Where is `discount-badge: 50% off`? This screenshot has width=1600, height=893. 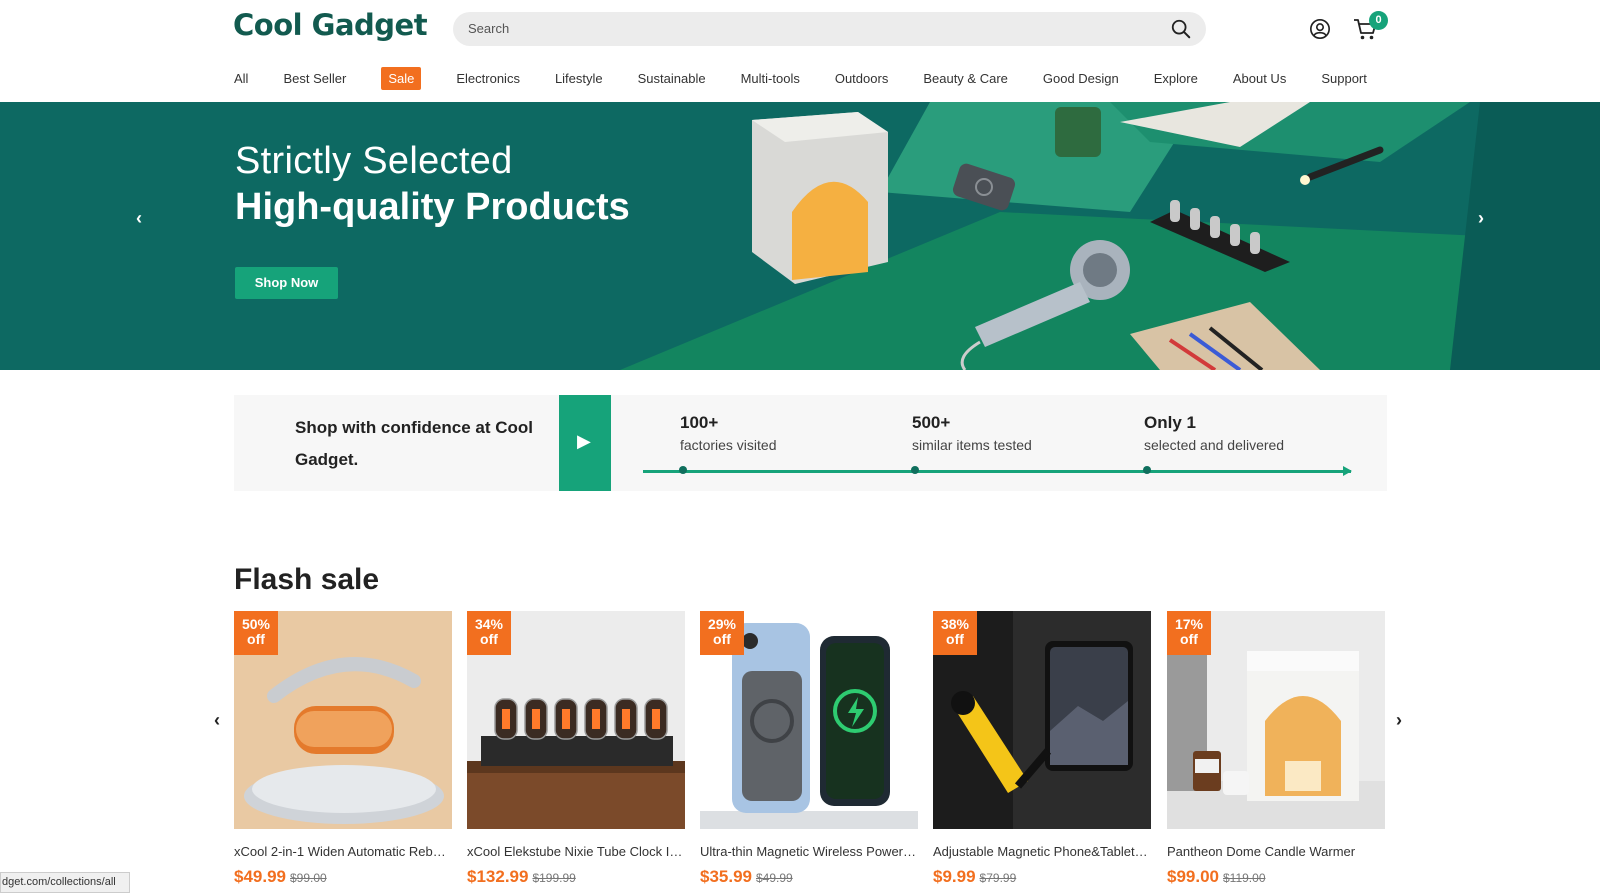
discount-badge: 50% off is located at coordinates (256, 633).